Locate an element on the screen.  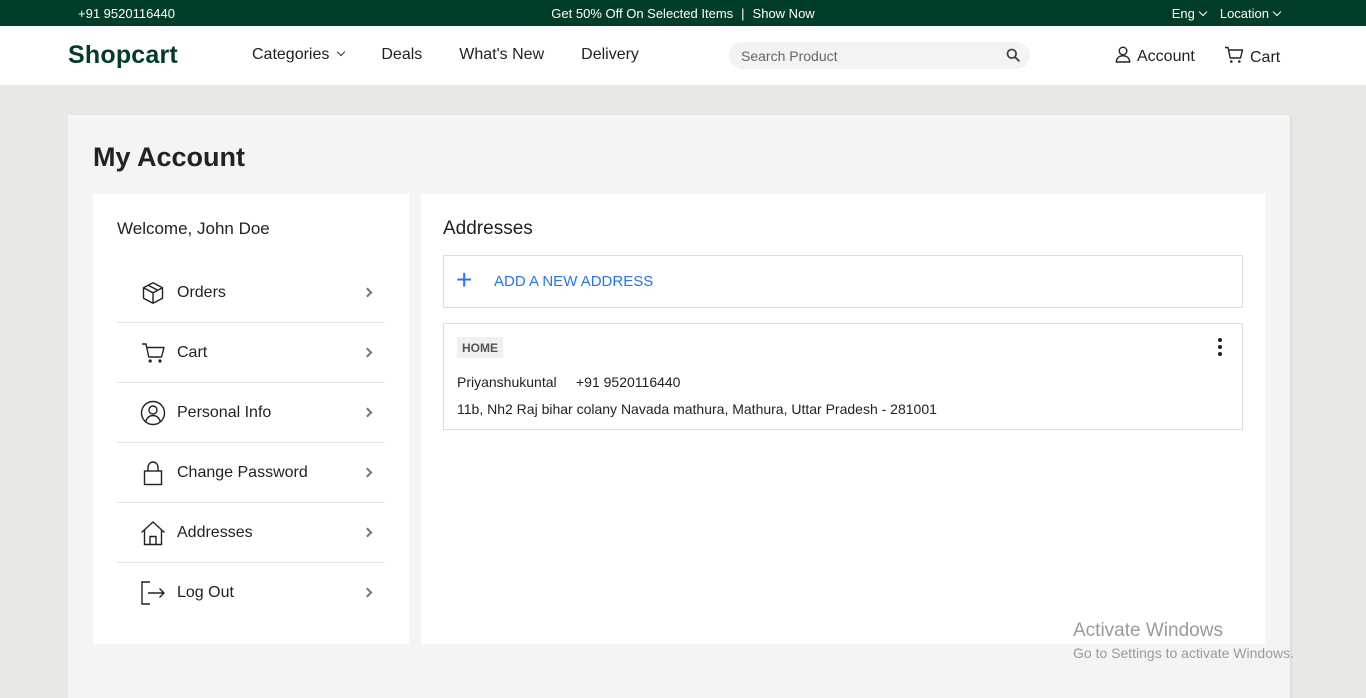
box-icon is located at coordinates (153, 293).